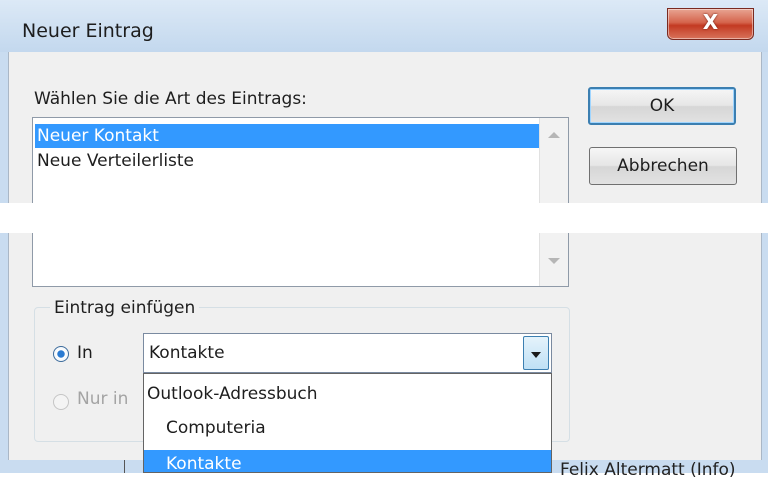 The image size is (768, 480). Describe the element at coordinates (384, 218) in the screenshot. I see `screenshot-gap` at that location.